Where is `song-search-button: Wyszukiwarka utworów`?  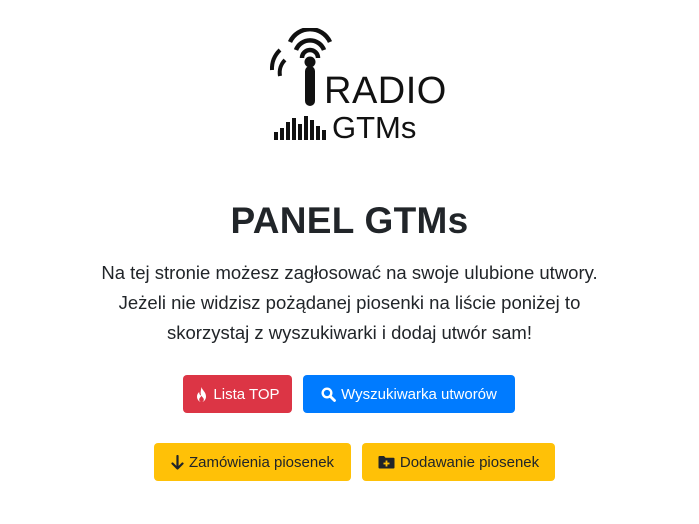
song-search-button: Wyszukiwarka utworów is located at coordinates (409, 394).